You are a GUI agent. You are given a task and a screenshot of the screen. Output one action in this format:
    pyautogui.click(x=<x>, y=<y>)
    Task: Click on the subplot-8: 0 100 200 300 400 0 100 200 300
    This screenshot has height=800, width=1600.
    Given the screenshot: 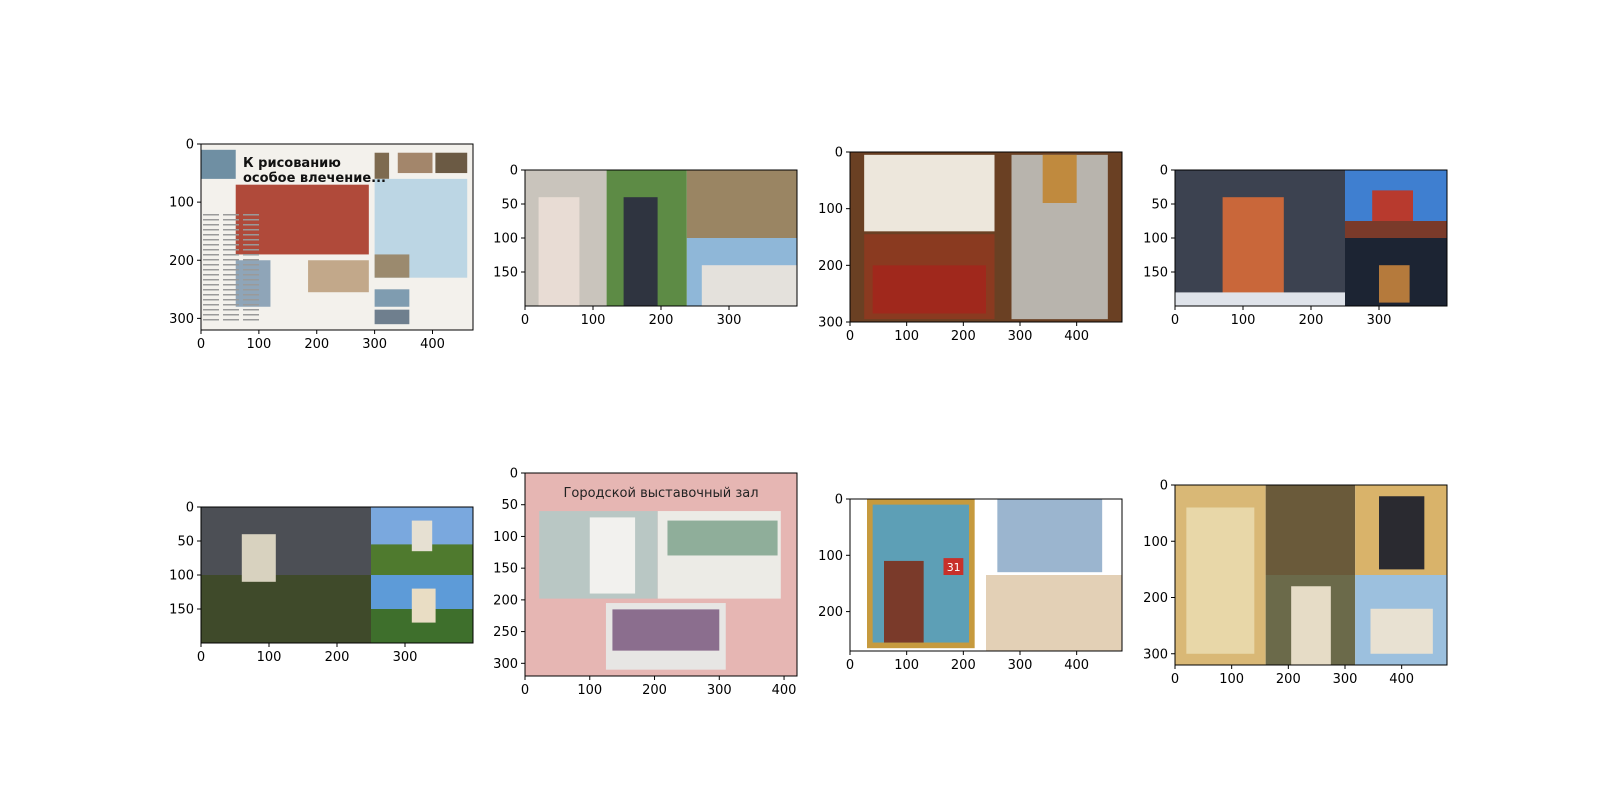 What is the action you would take?
    pyautogui.click(x=1295, y=583)
    